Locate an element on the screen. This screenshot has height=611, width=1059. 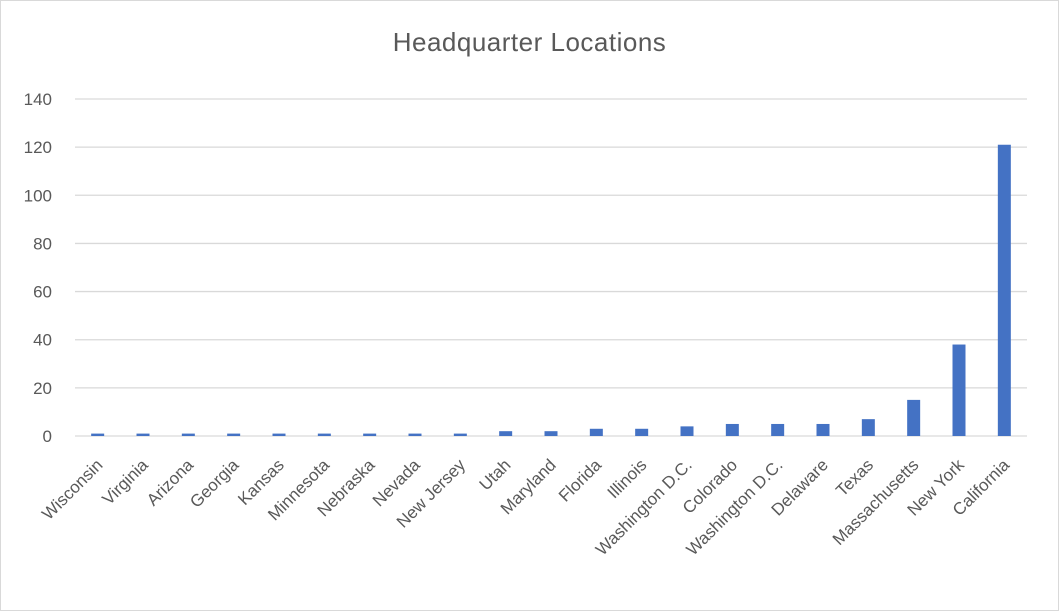
y-tick-label: 120 is located at coordinates (38, 147).